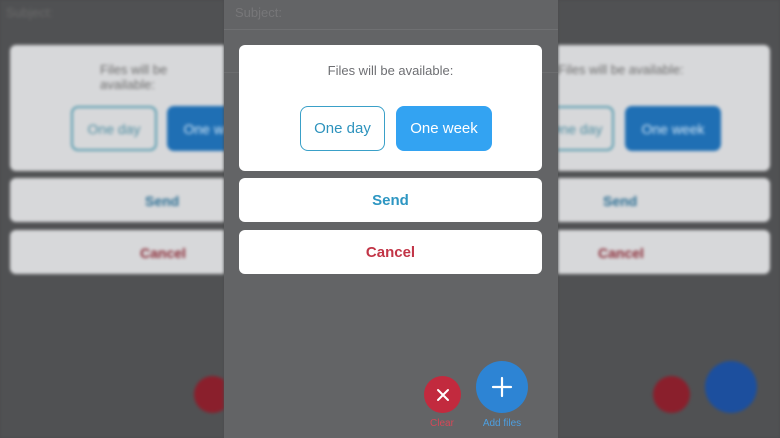  I want to click on subject-label: Subject:, so click(258, 12).